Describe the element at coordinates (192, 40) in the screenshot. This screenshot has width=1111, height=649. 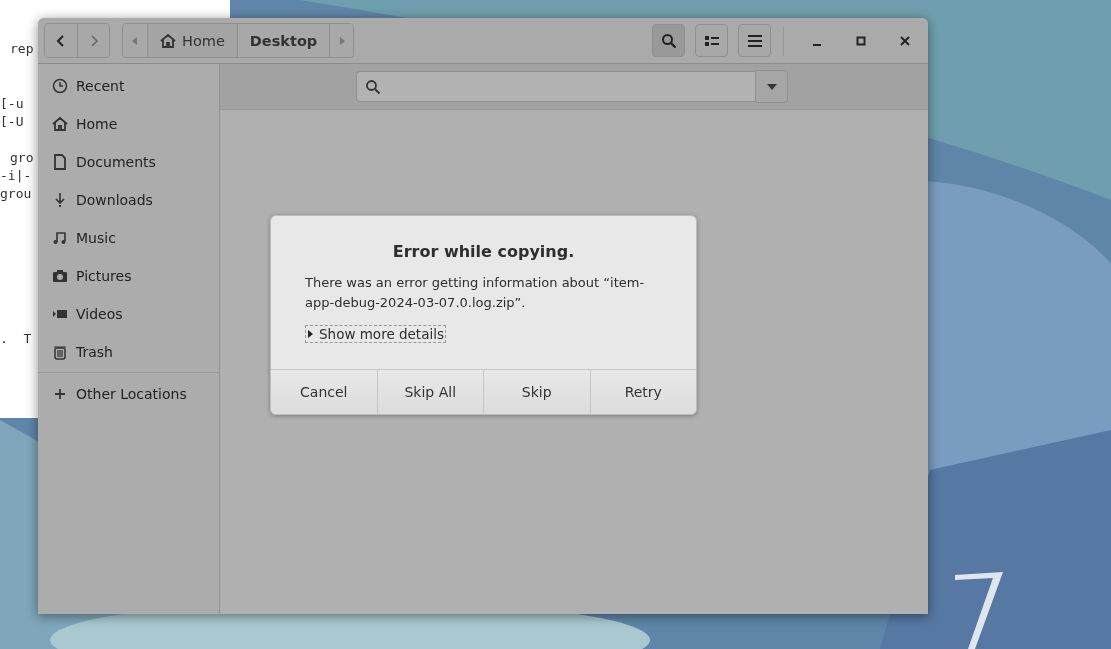
I see `path-button: Home` at that location.